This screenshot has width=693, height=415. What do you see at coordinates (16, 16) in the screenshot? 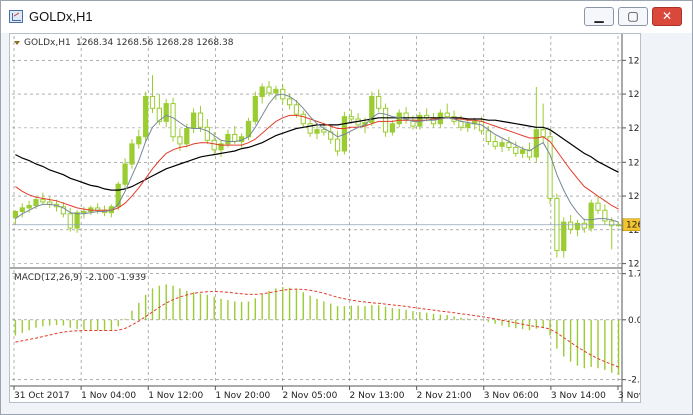
I see `chart-window-icon` at bounding box center [16, 16].